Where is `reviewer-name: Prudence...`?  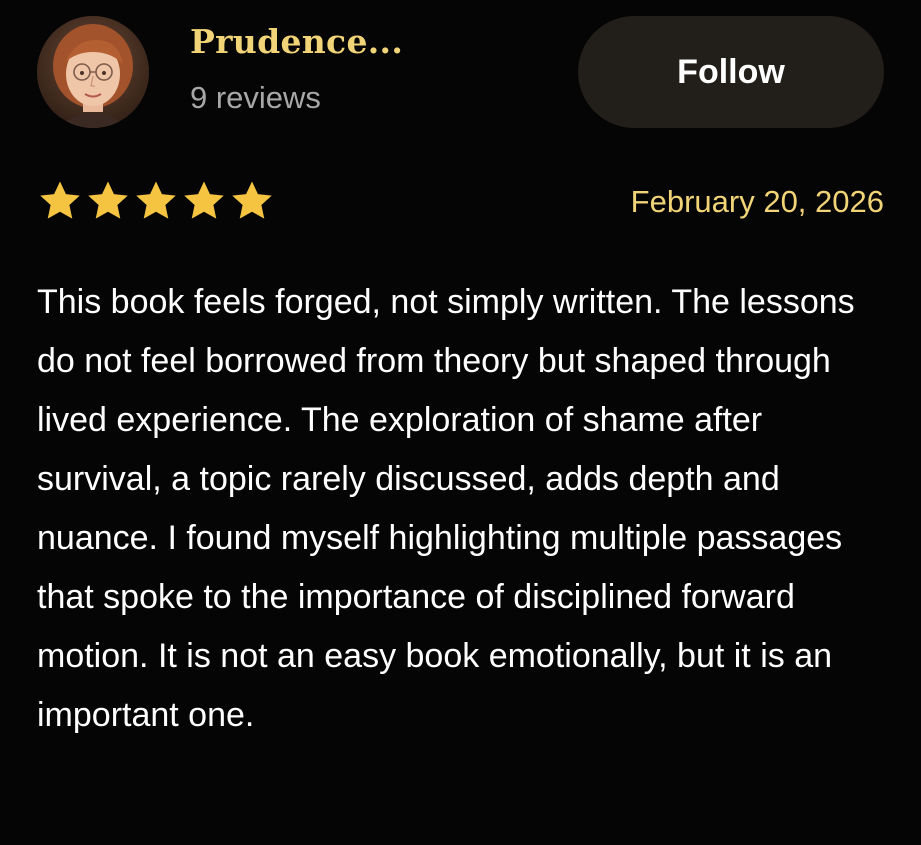
reviewer-name: Prudence... is located at coordinates (296, 41).